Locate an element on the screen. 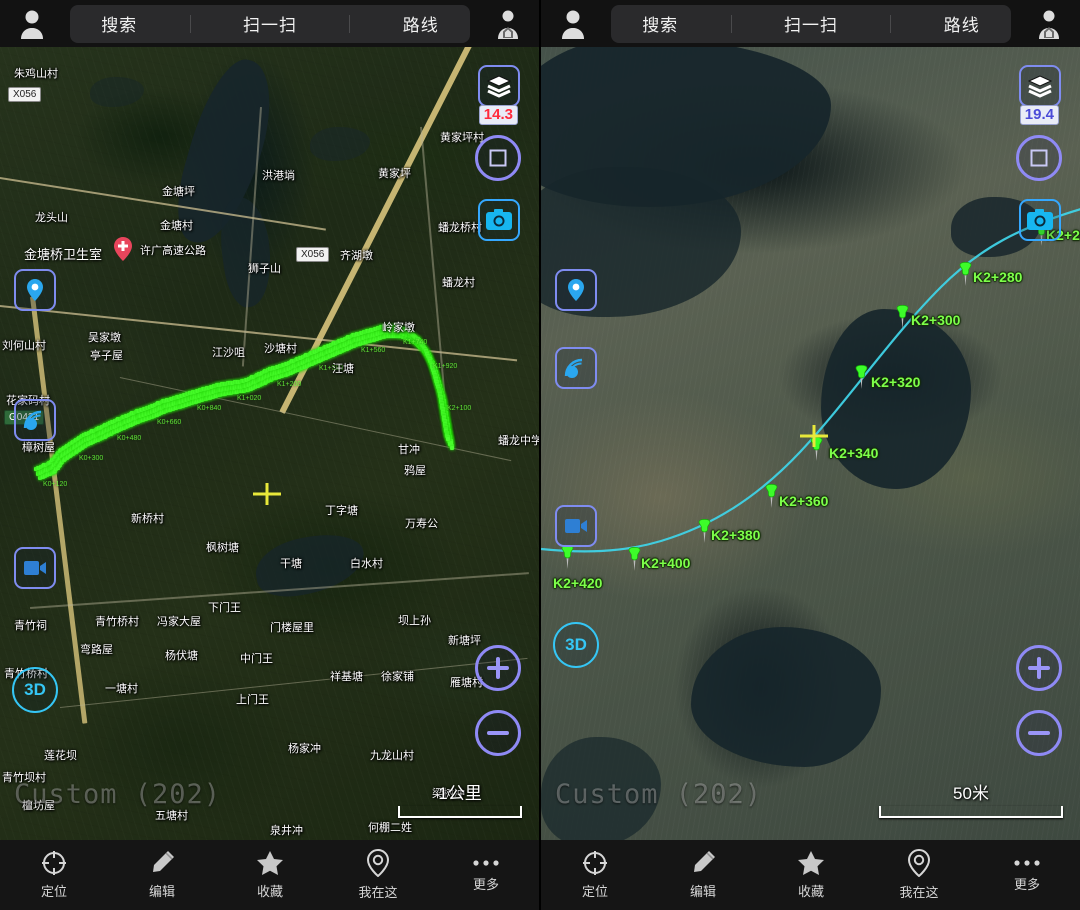 This screenshot has height=910, width=1080. map-label: 岭家墩 is located at coordinates (398, 328).